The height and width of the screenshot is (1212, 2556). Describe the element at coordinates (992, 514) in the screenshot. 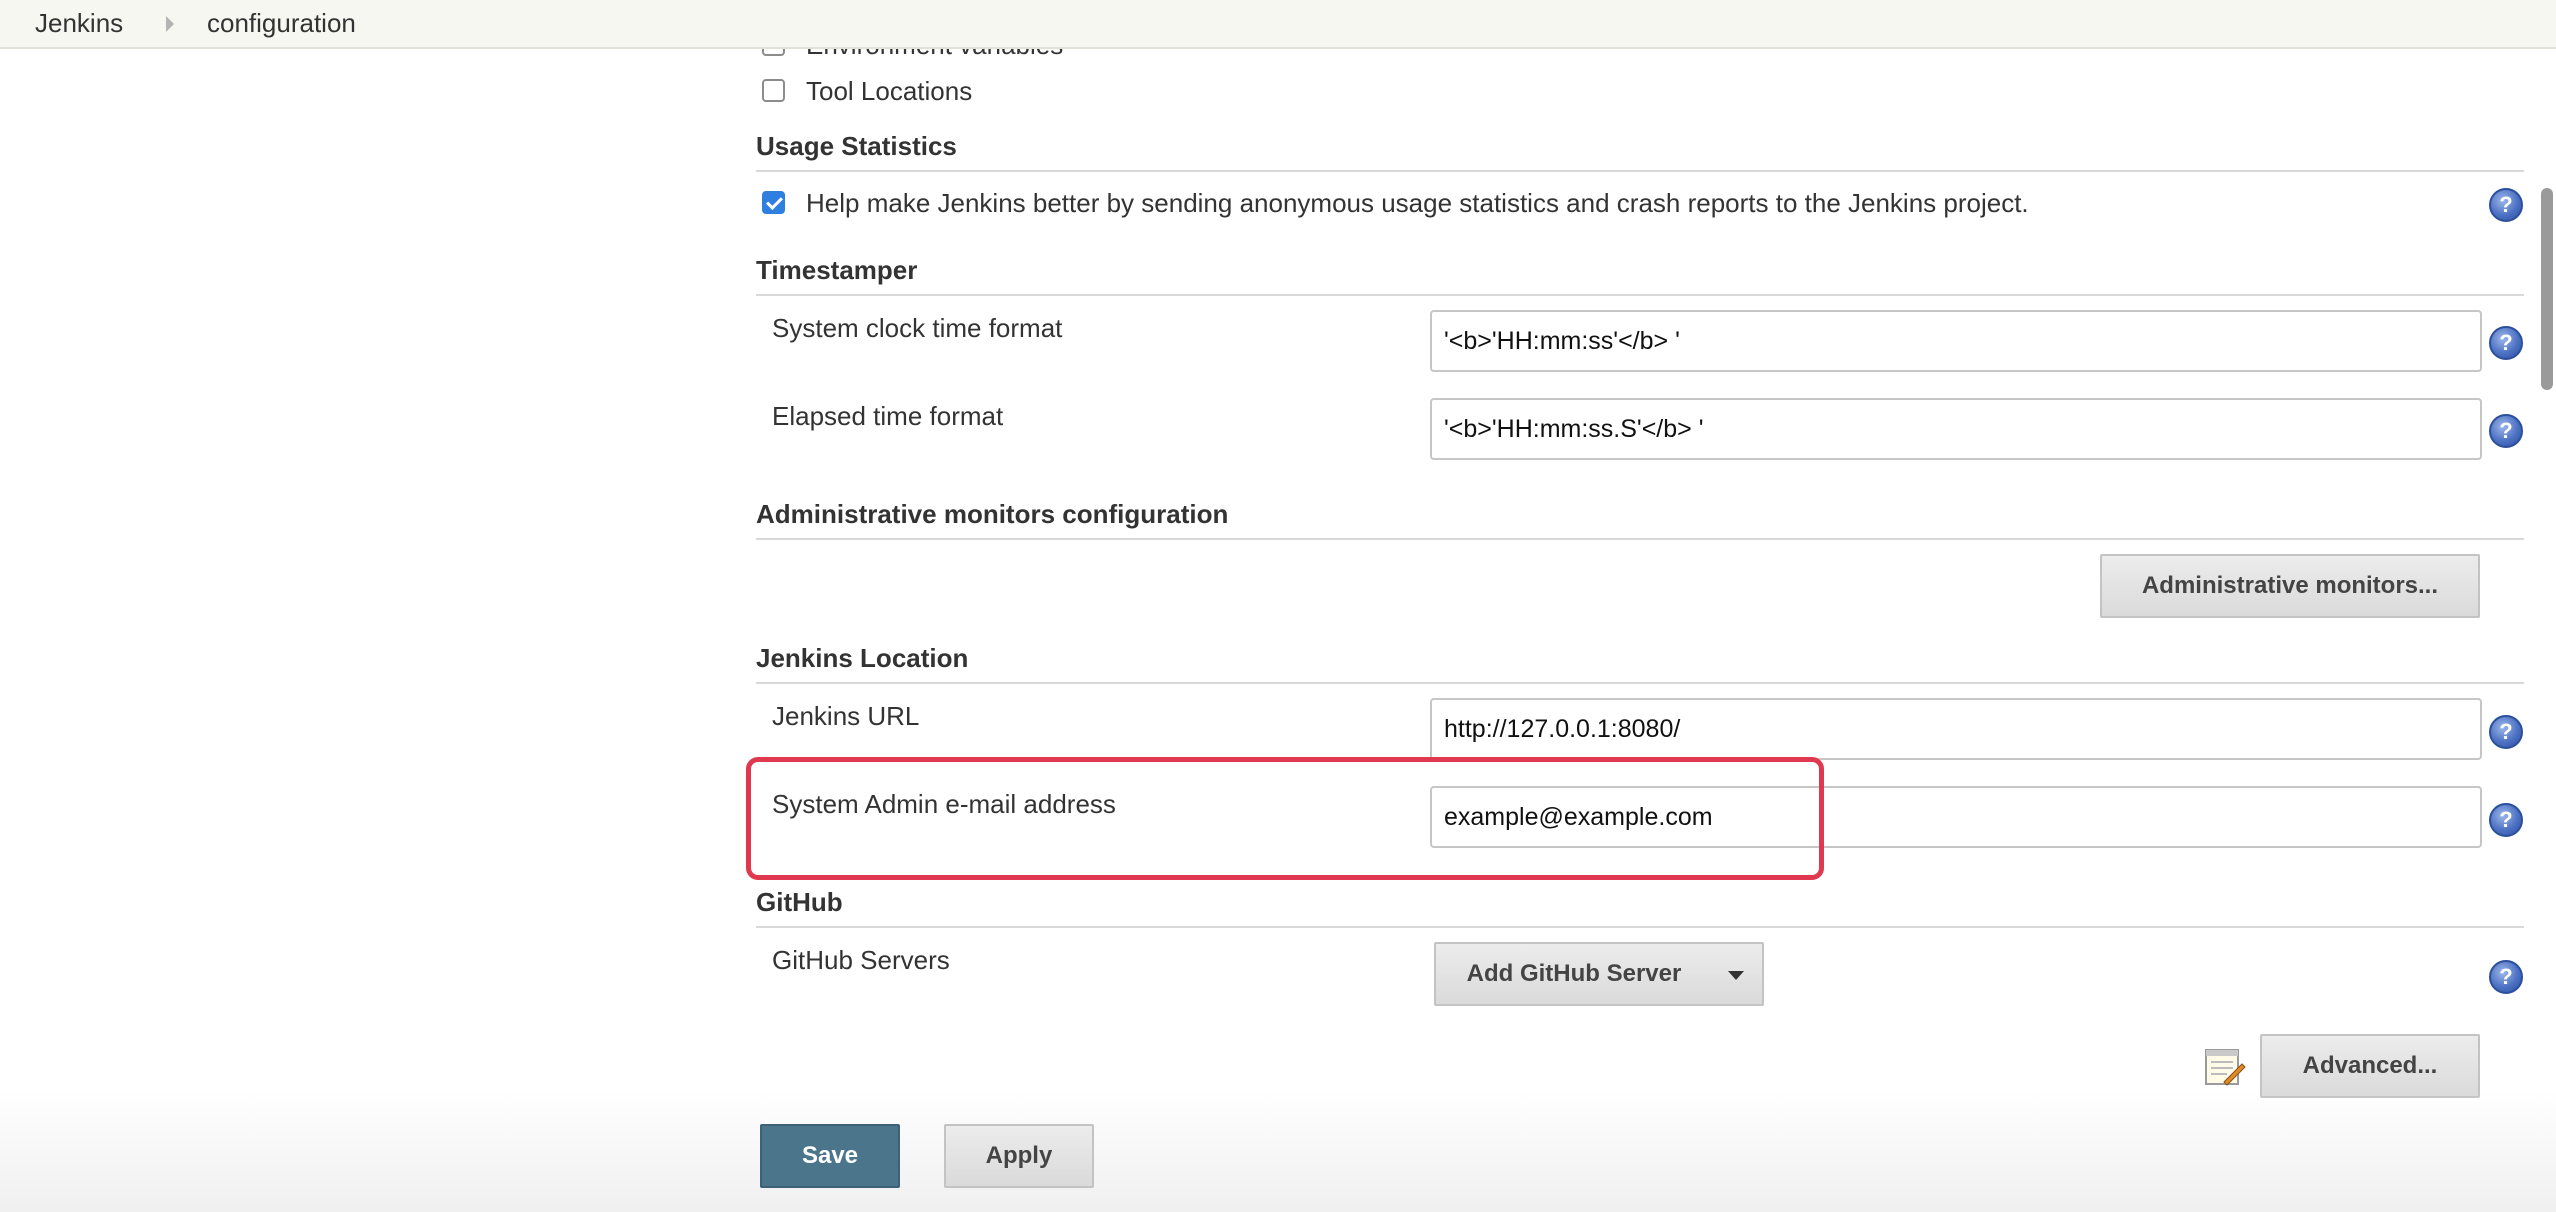

I see `admin-monitors-title: Administrative monitors configuration` at that location.